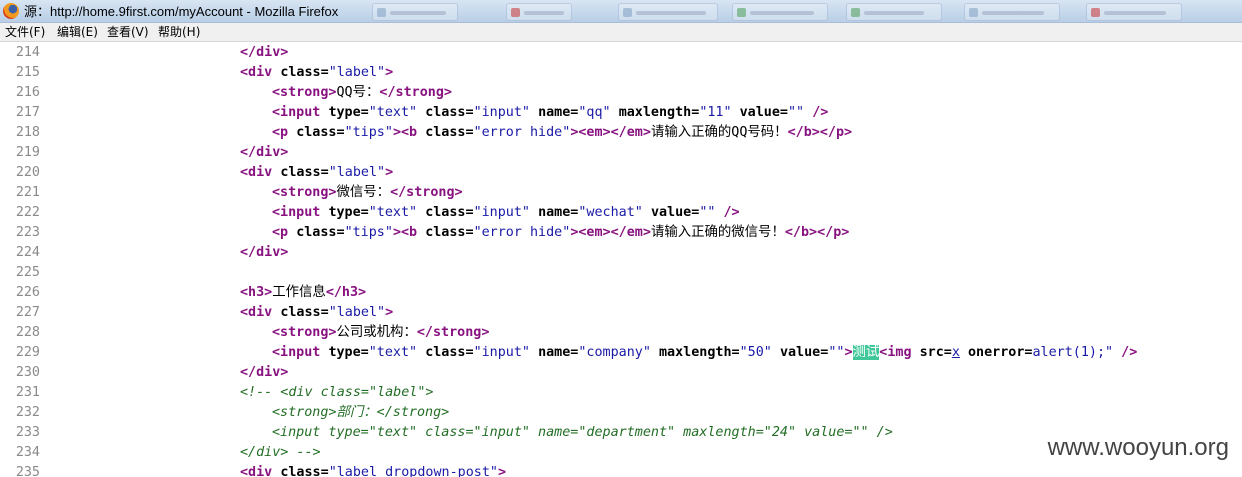 This screenshot has width=1242, height=477. I want to click on line-number: 225, so click(27, 272).